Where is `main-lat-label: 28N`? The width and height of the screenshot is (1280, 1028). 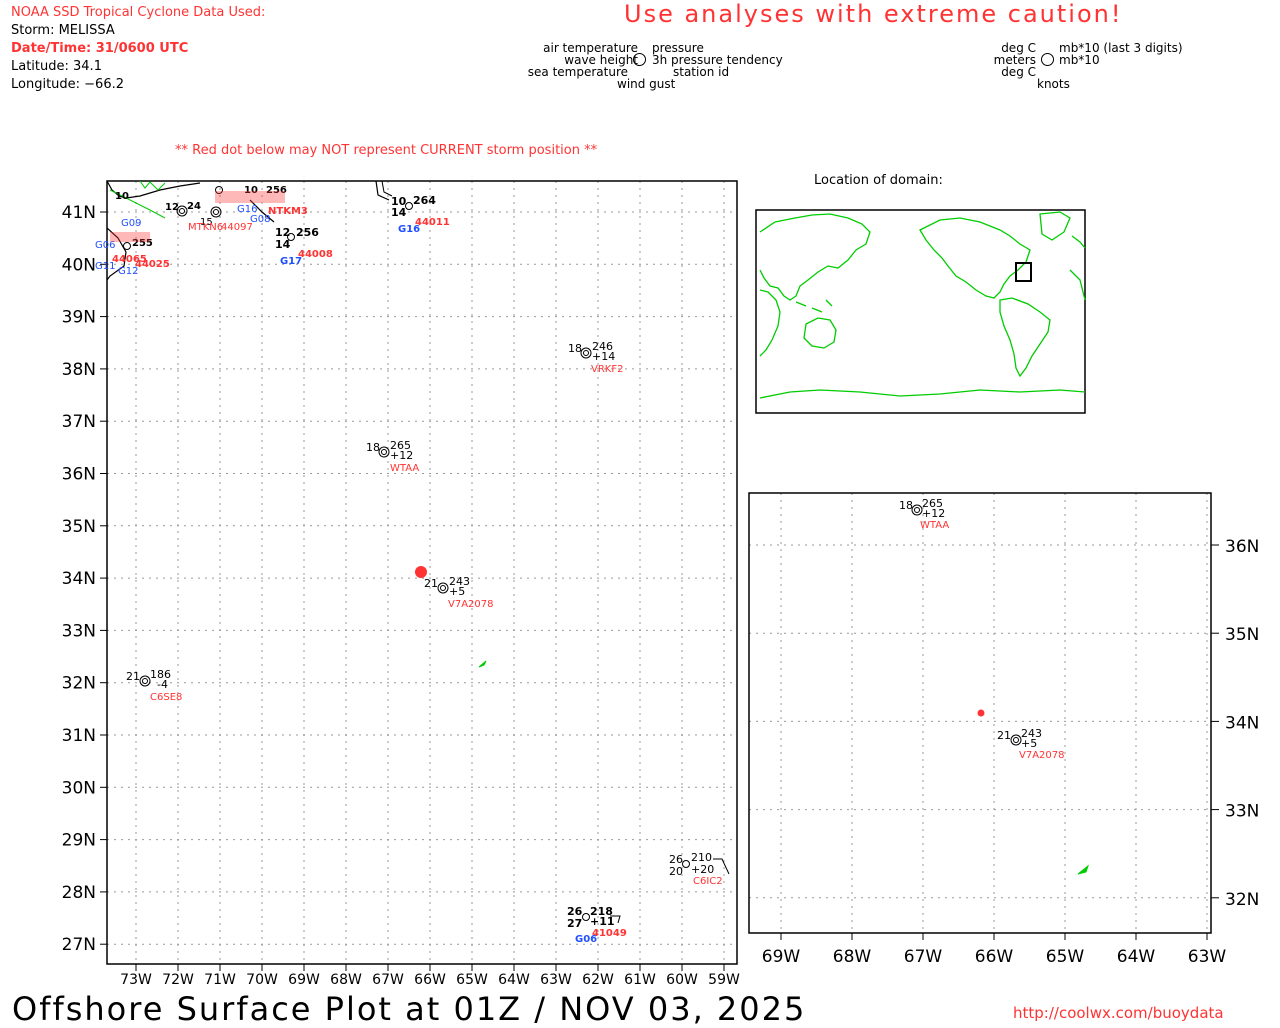
main-lat-label: 28N is located at coordinates (79, 893).